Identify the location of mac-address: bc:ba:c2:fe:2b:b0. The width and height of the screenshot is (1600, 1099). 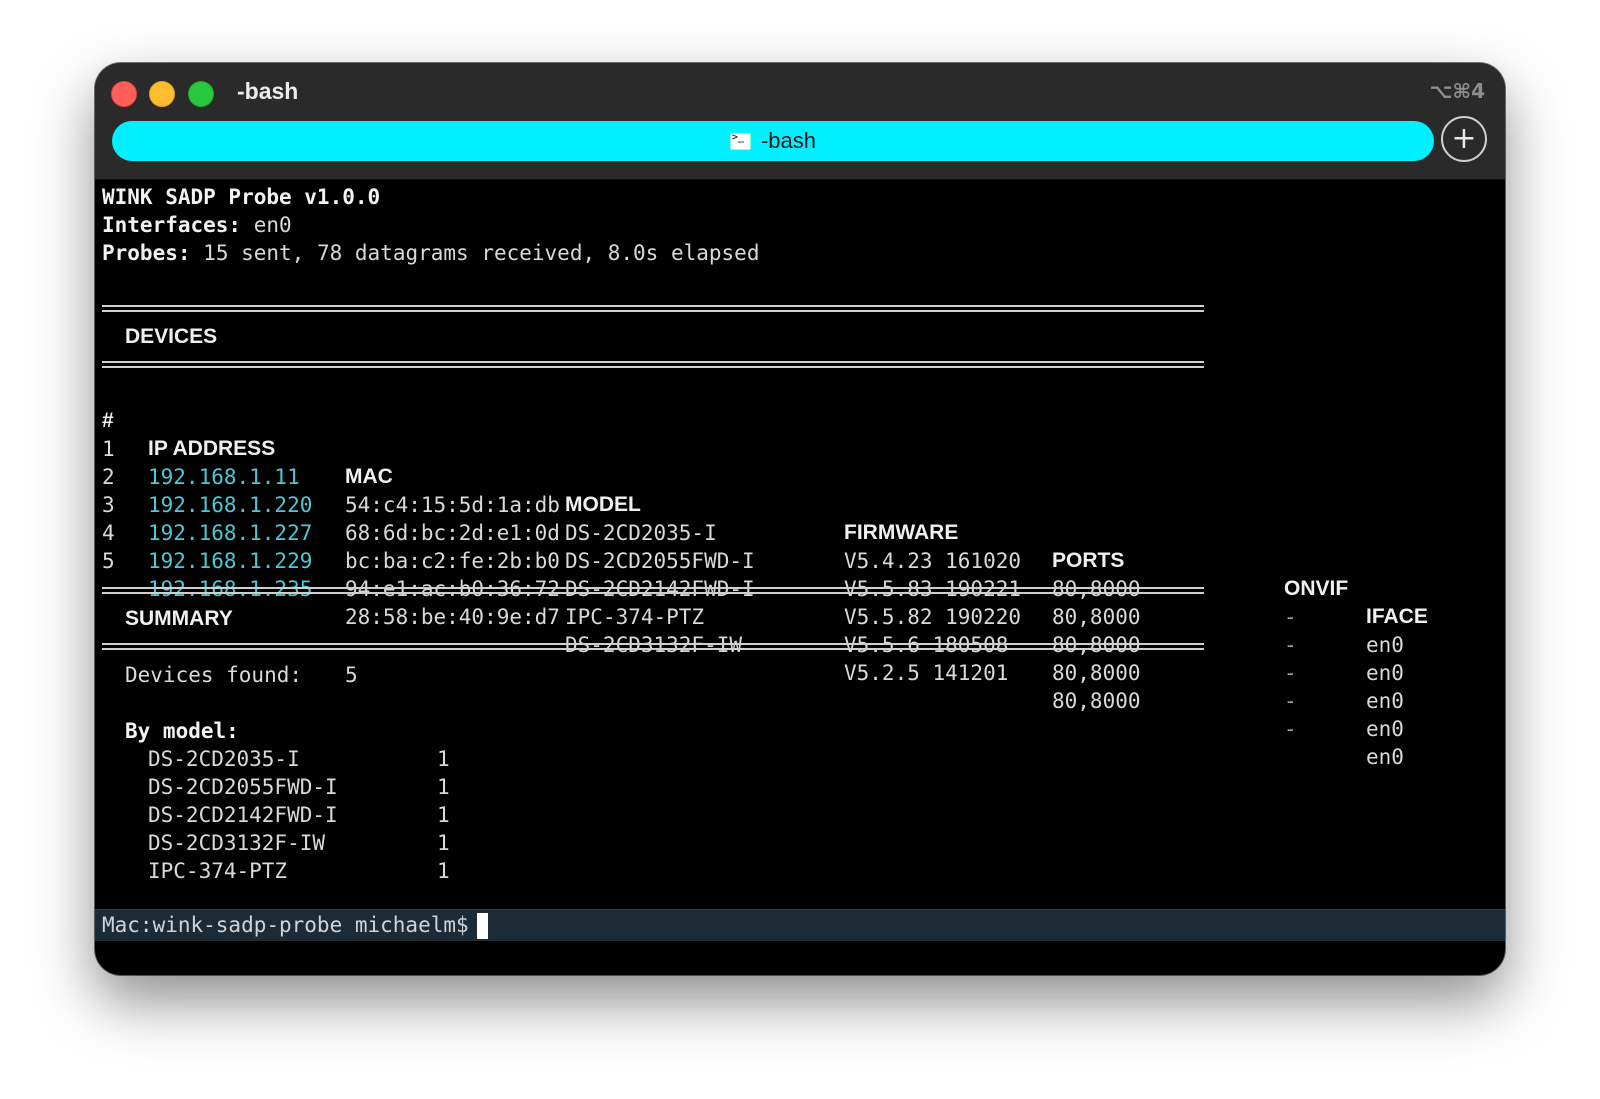
(452, 561).